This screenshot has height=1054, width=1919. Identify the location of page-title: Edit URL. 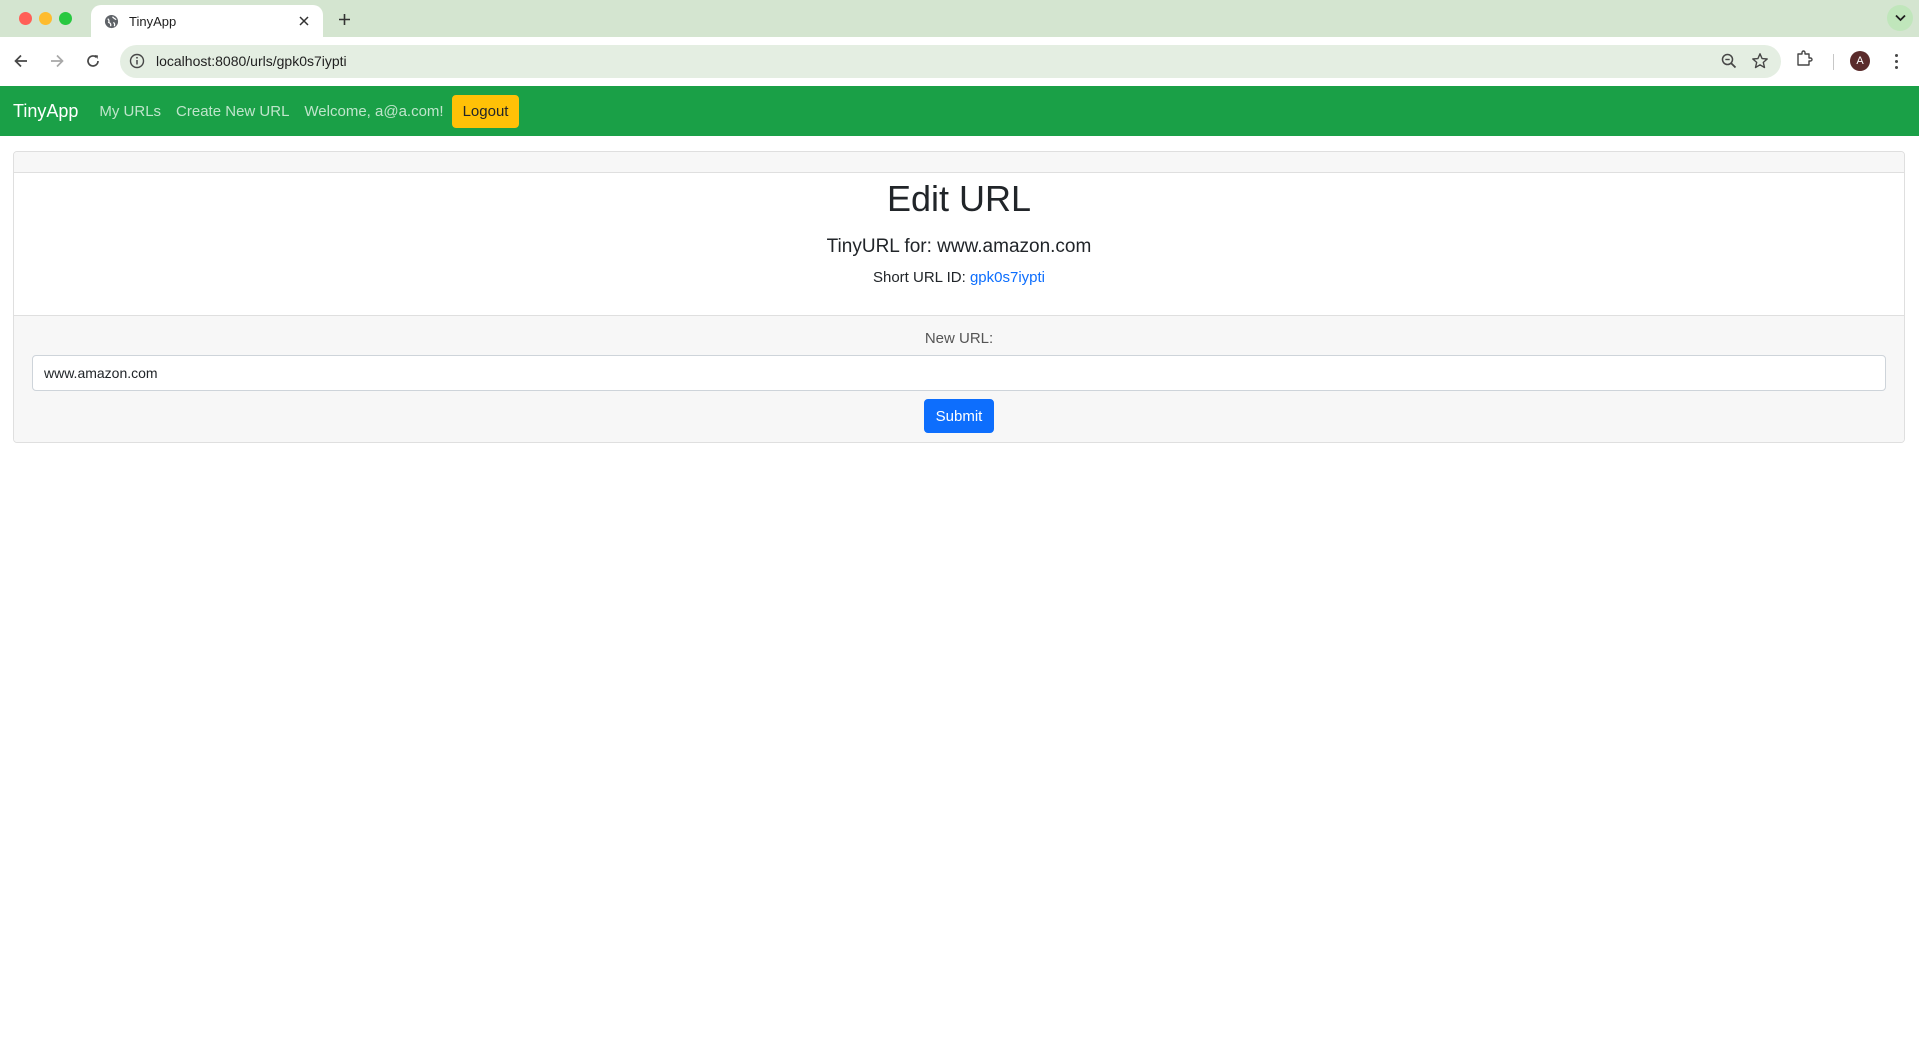
(959, 198).